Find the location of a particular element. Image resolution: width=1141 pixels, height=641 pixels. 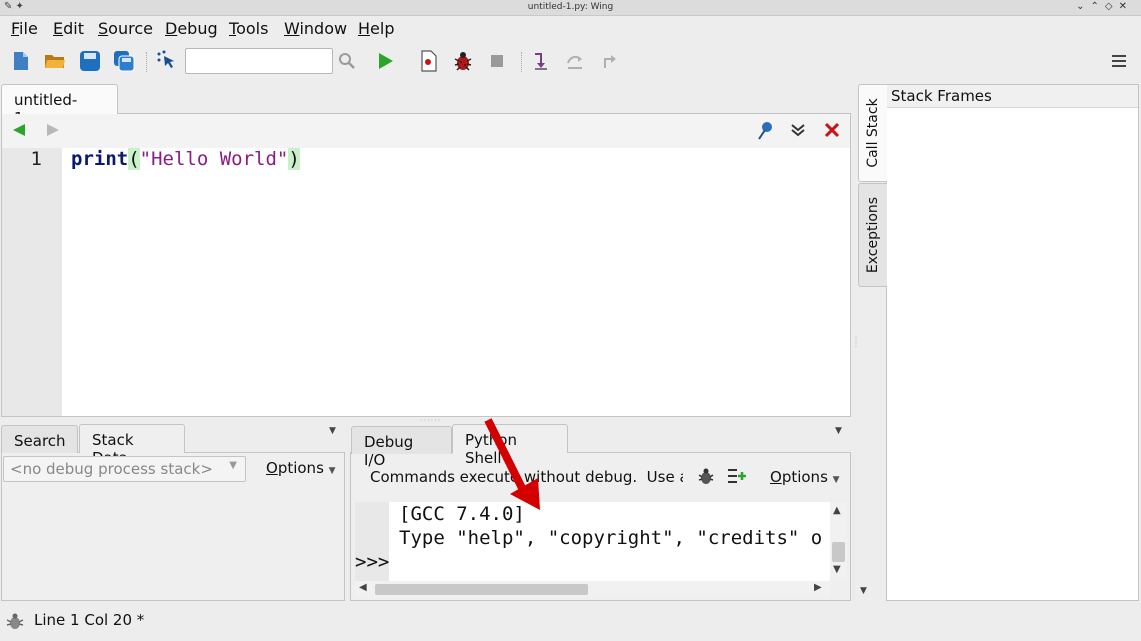

options-label-rest: ptions is located at coordinates (300, 468).